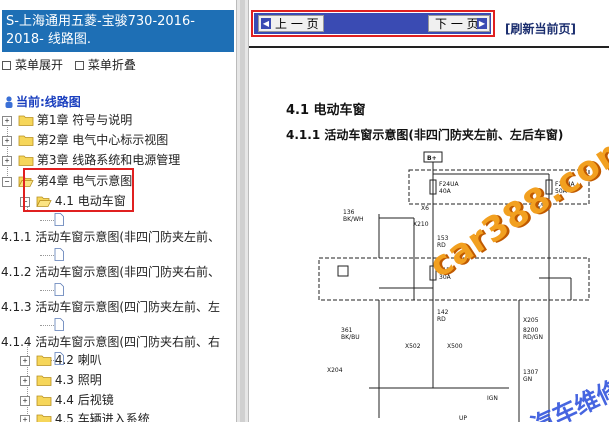  I want to click on tree-document-item: 4.1.4 活动车窗示意图(四门防夹右前、右, so click(110, 342).